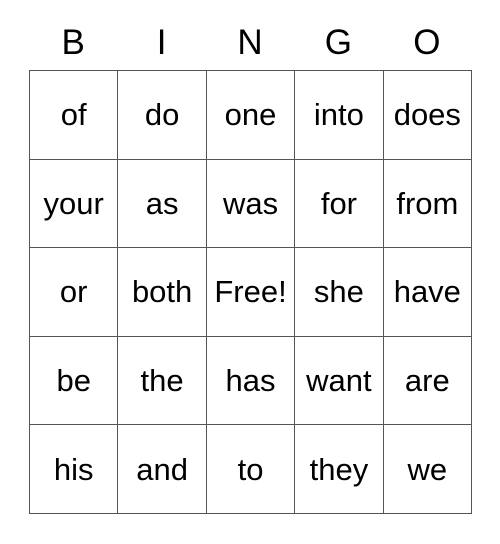 The image size is (500, 544). I want to click on bingo-cell-n2: was, so click(251, 204).